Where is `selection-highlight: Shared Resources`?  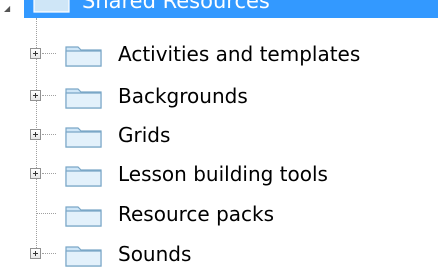 selection-highlight: Shared Resources is located at coordinates (231, 9).